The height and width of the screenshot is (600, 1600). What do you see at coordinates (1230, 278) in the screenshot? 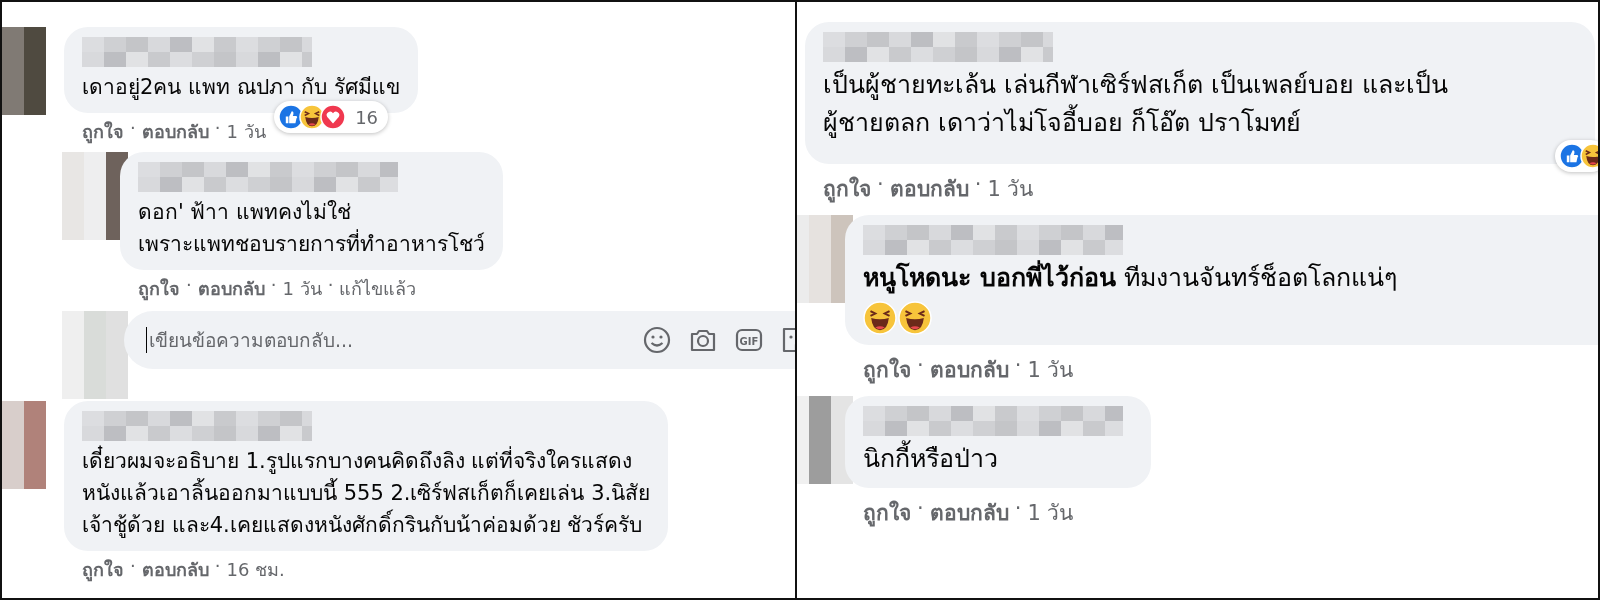
I see `comment-text: หนูโหดนะ บอกพี่ไว้ก่อน ทีมงานจันทร์ช็อตโลกแน่ๆ` at bounding box center [1230, 278].